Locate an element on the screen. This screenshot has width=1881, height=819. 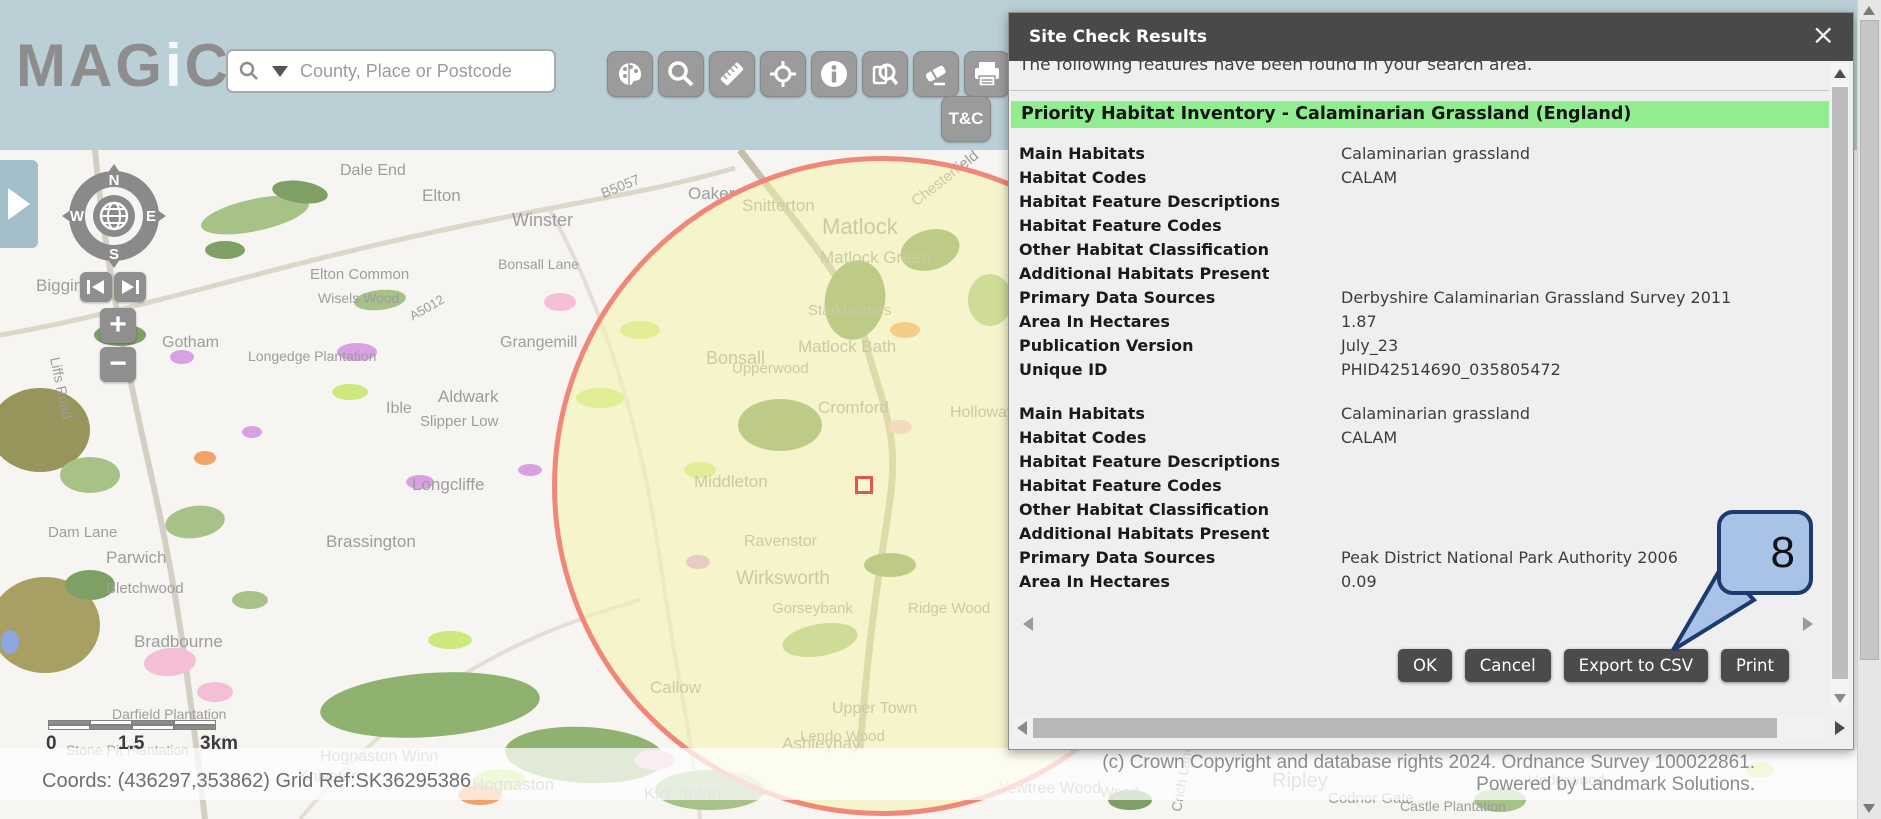
field-label: Unique ID is located at coordinates (1063, 369).